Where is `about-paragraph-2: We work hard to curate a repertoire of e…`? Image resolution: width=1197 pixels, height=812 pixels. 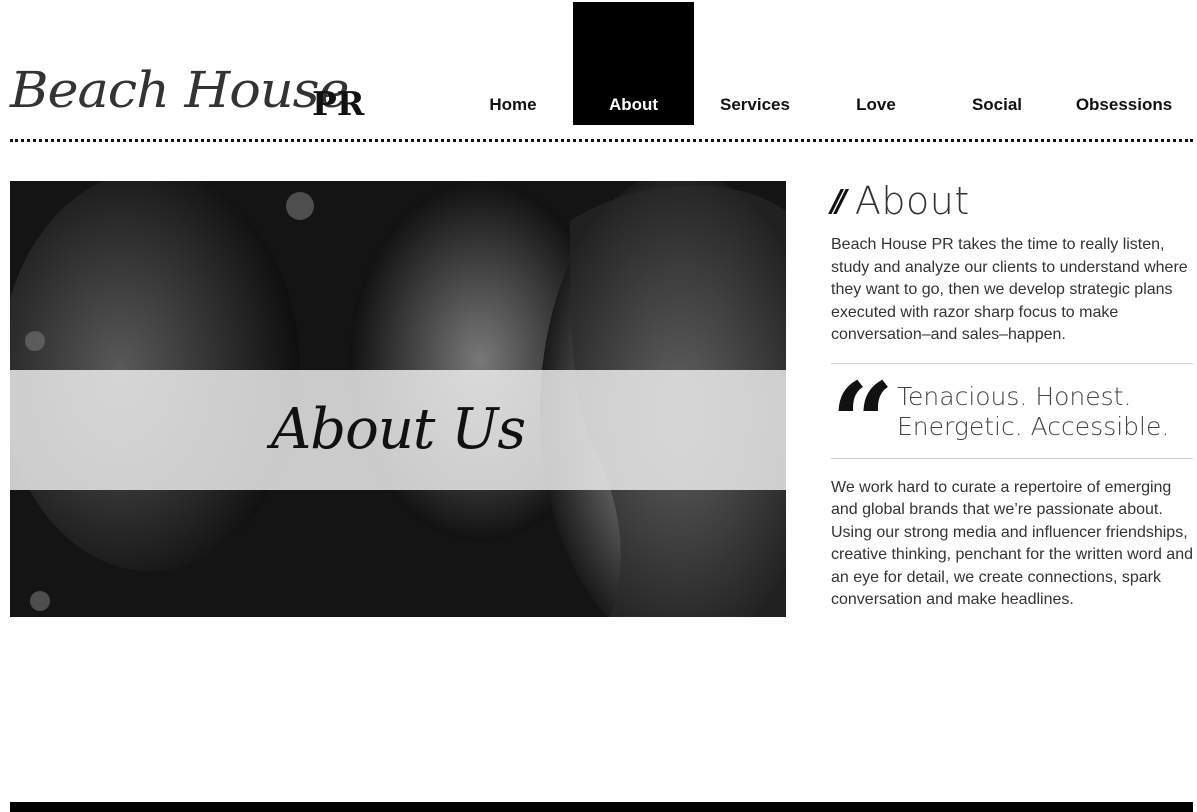
about-paragraph-2: We work hard to curate a repertoire of e… is located at coordinates (1012, 543).